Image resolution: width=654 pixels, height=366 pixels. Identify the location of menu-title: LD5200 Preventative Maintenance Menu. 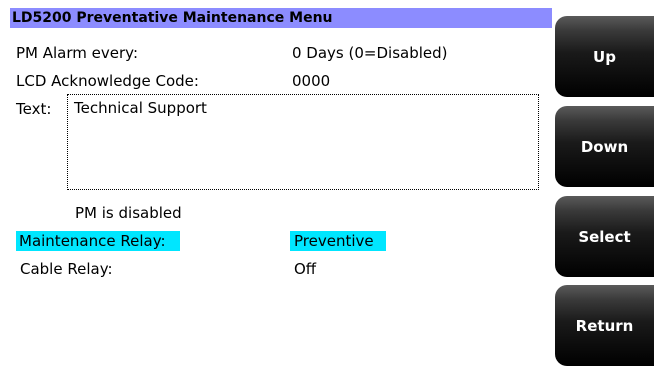
(281, 18).